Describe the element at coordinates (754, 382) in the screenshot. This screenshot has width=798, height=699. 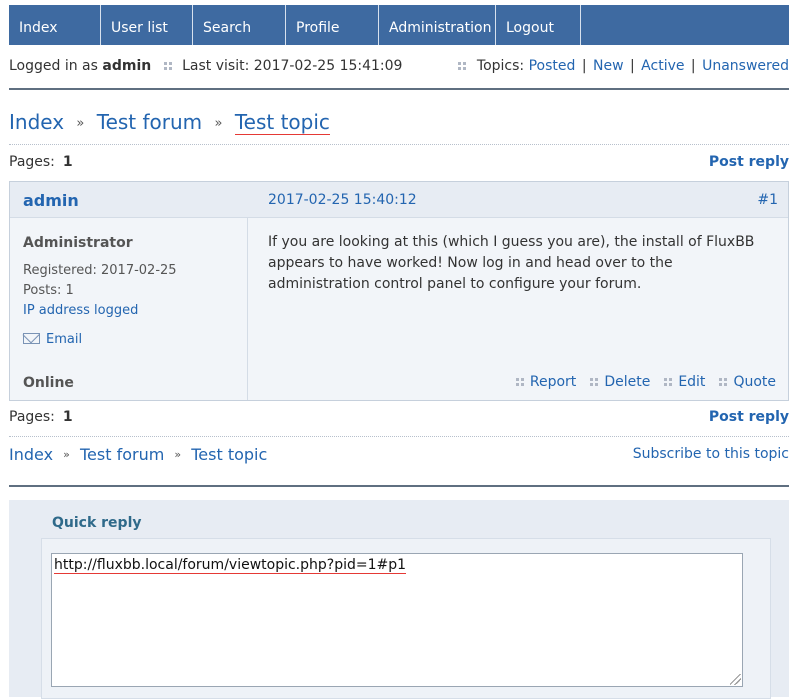
I see `quote-link: Quote` at that location.